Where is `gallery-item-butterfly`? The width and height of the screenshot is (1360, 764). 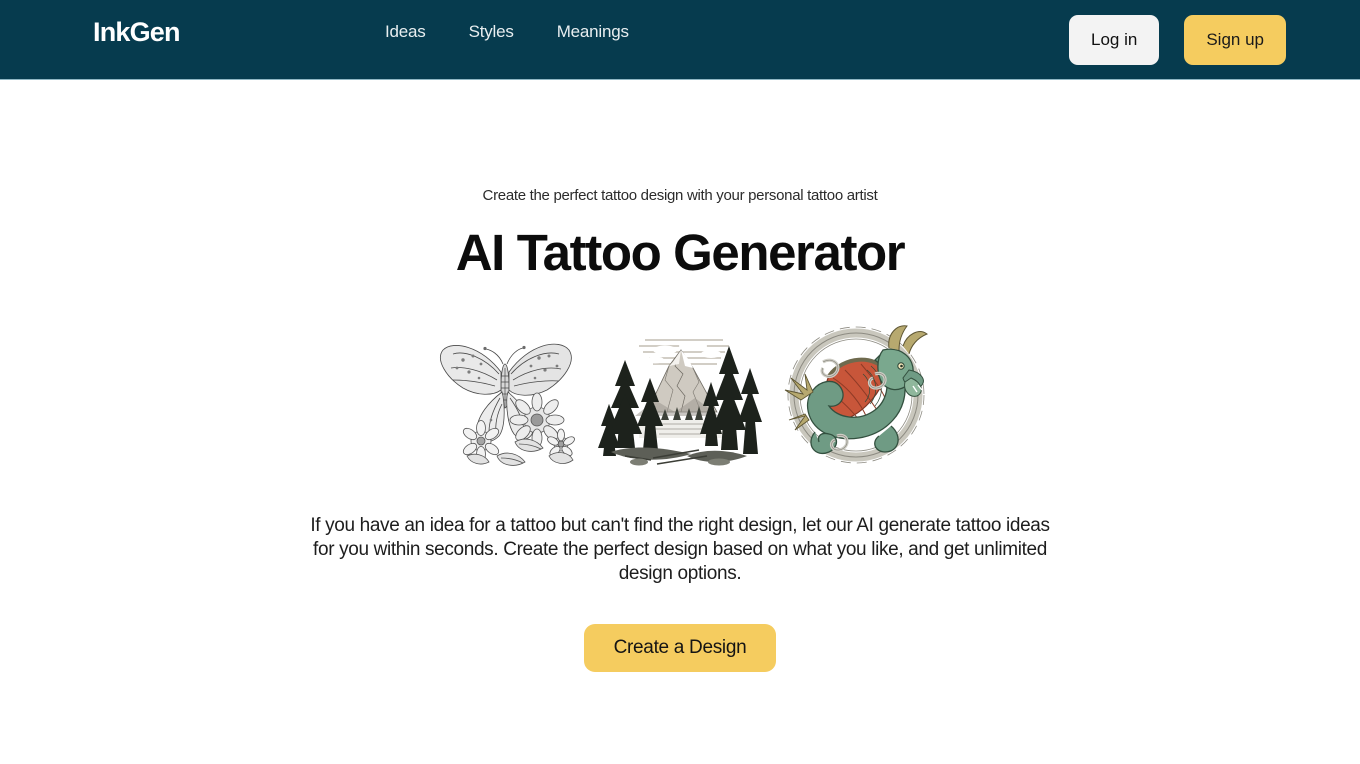
gallery-item-butterfly is located at coordinates (504, 395).